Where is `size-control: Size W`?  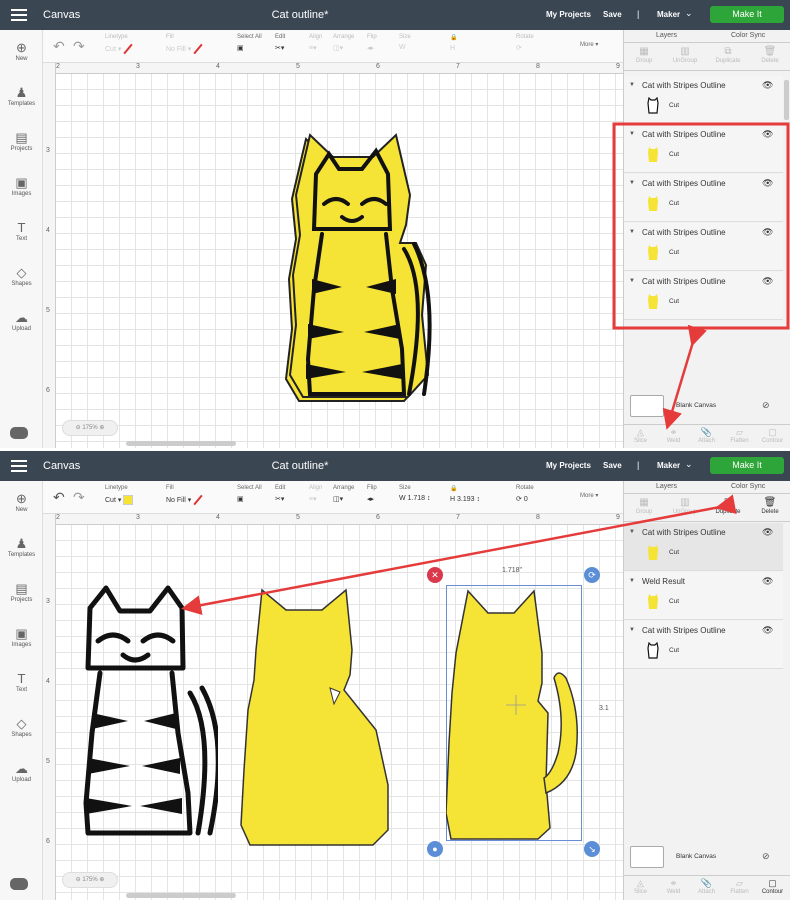 size-control: Size W is located at coordinates (405, 42).